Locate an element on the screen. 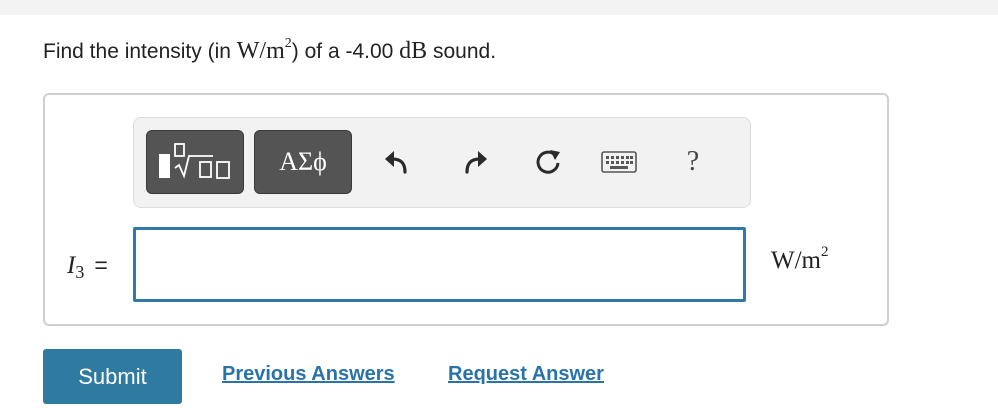 Image resolution: width=998 pixels, height=408 pixels. request-answer-link: Request Answer is located at coordinates (526, 374).